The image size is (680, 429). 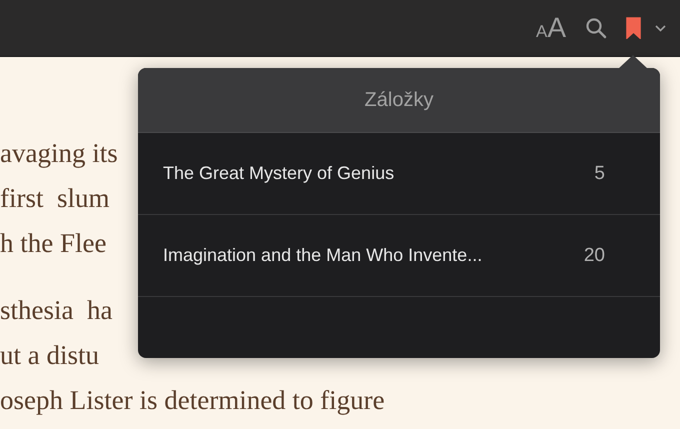 I want to click on book-text-line: ut a distu, so click(x=49, y=355).